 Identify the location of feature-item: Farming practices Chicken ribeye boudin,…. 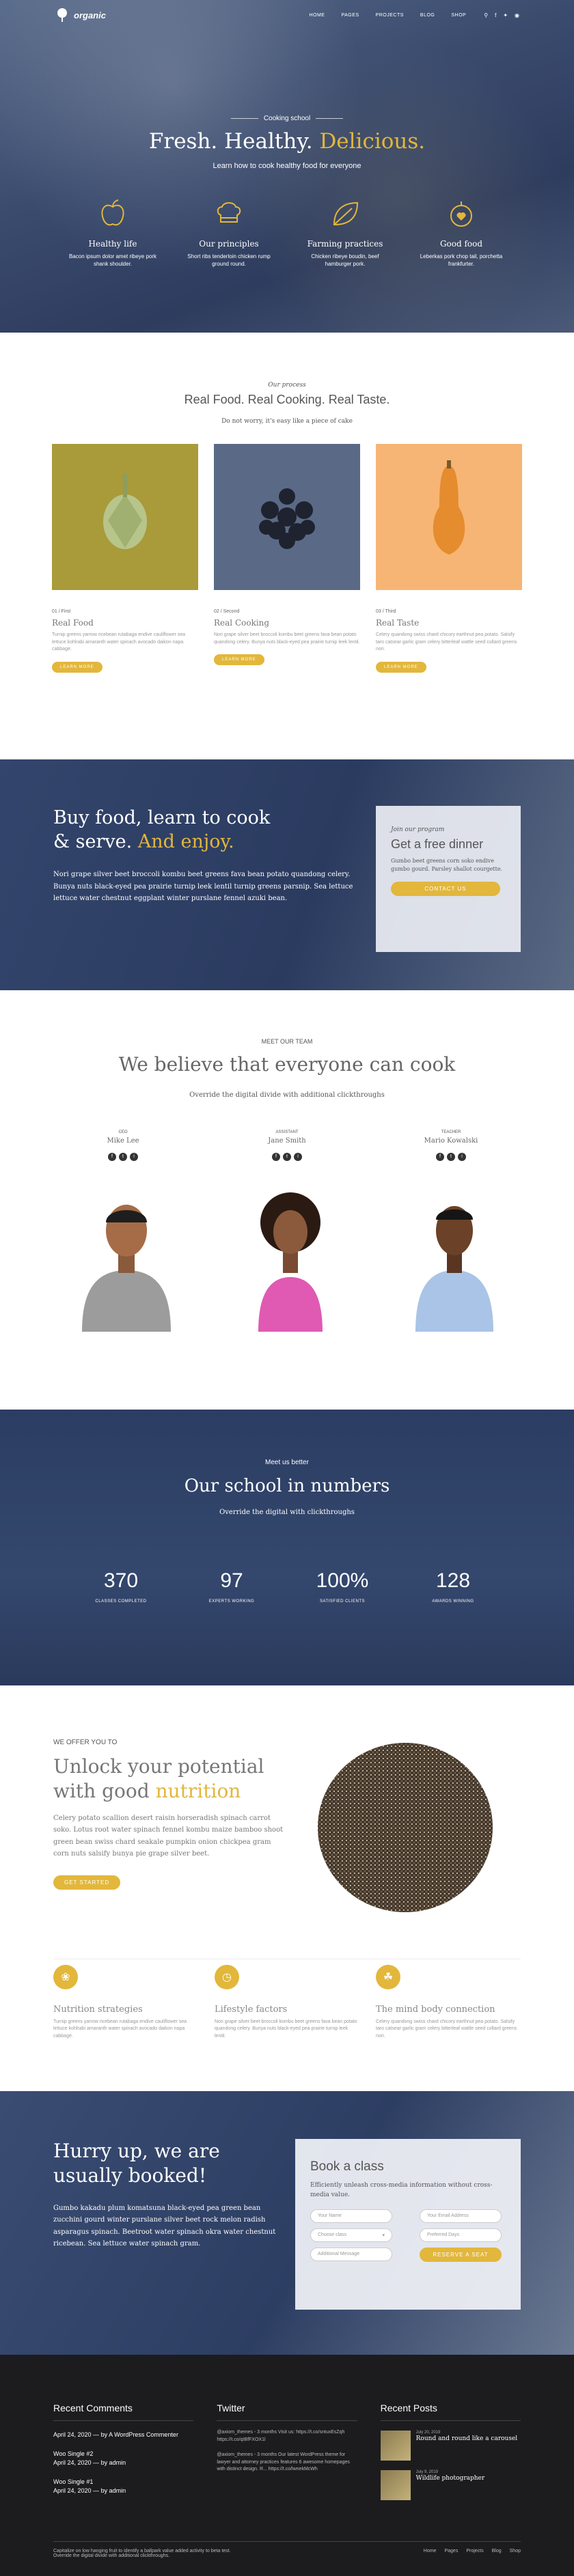
(345, 232).